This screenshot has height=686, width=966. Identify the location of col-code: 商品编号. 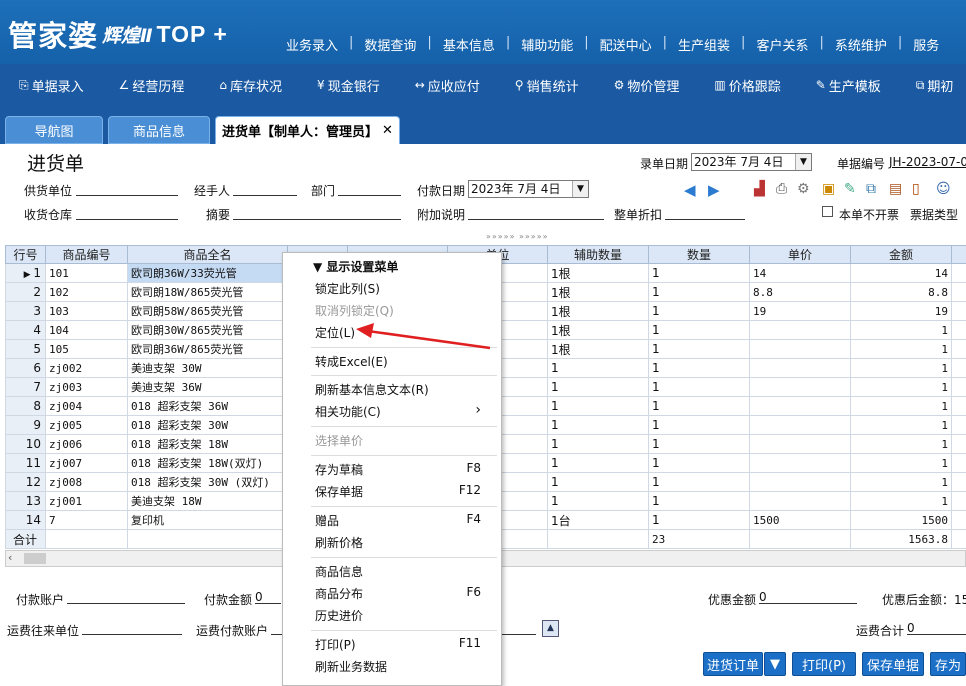
(86, 254).